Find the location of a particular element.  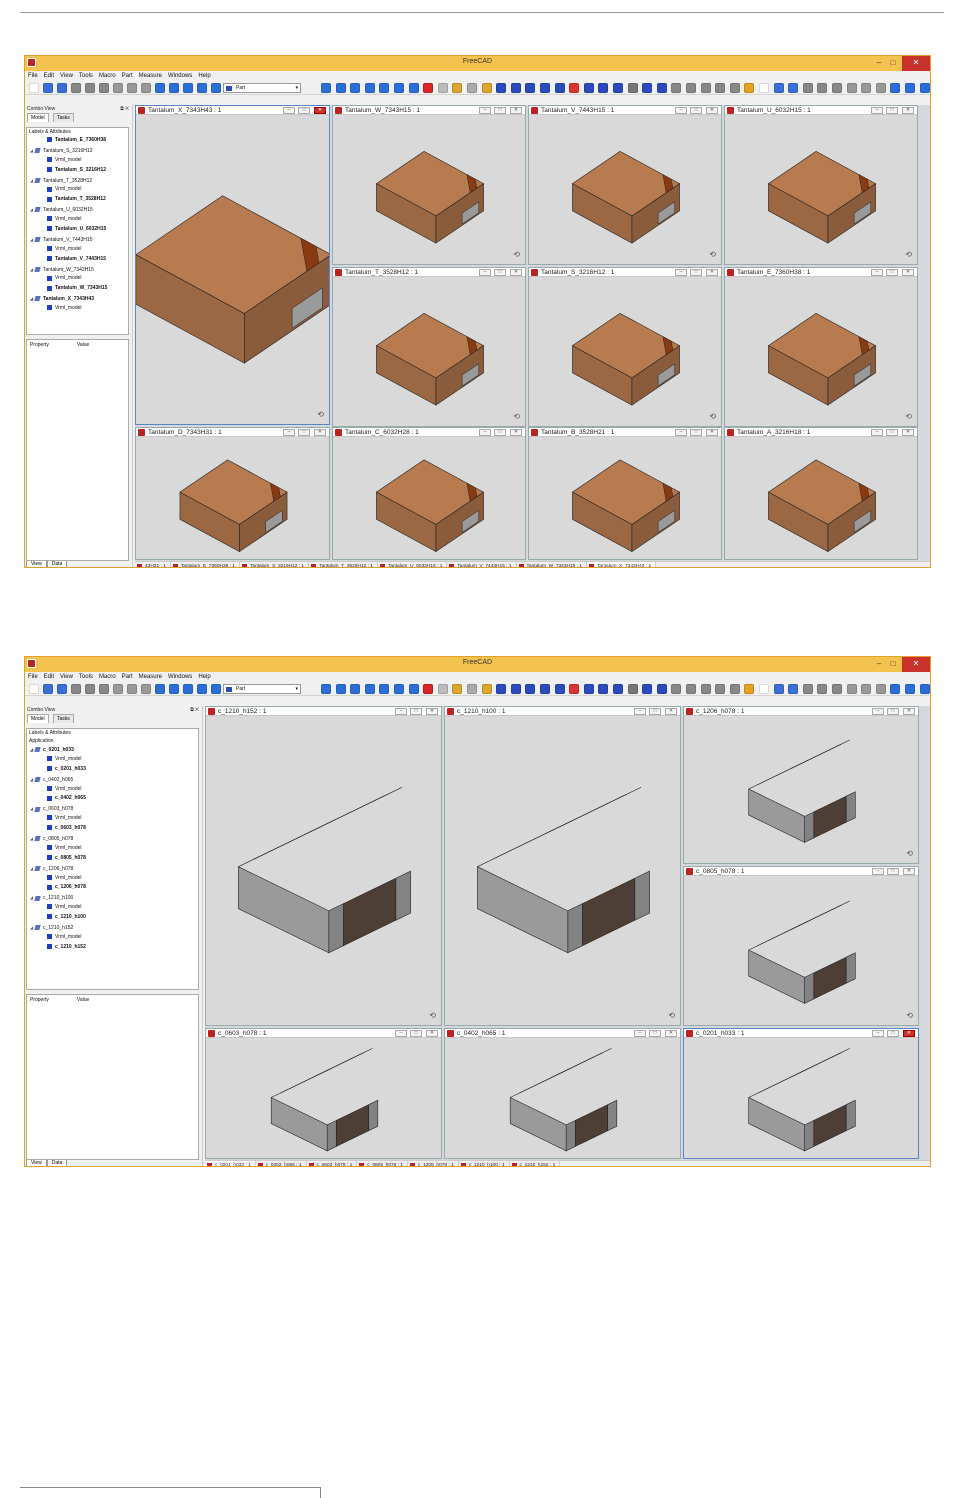

3d-view: c_0603_h078 : 1 – □ ✕ is located at coordinates (323, 1093).